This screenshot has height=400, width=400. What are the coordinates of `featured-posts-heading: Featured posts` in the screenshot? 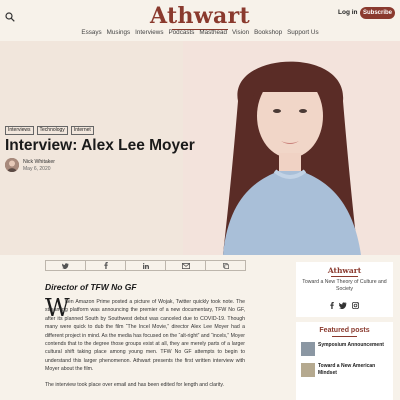 It's located at (344, 330).